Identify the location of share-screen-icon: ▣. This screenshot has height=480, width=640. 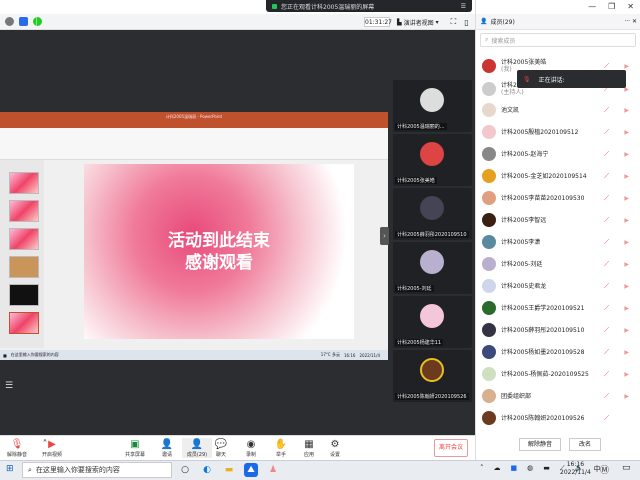
(135, 444).